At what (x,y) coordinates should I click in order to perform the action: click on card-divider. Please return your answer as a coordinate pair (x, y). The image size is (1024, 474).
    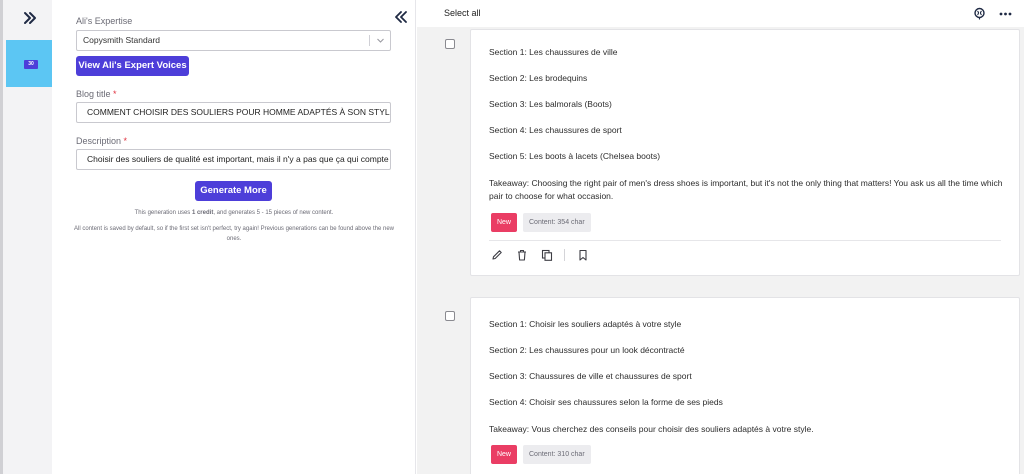
    Looking at the image, I should click on (745, 240).